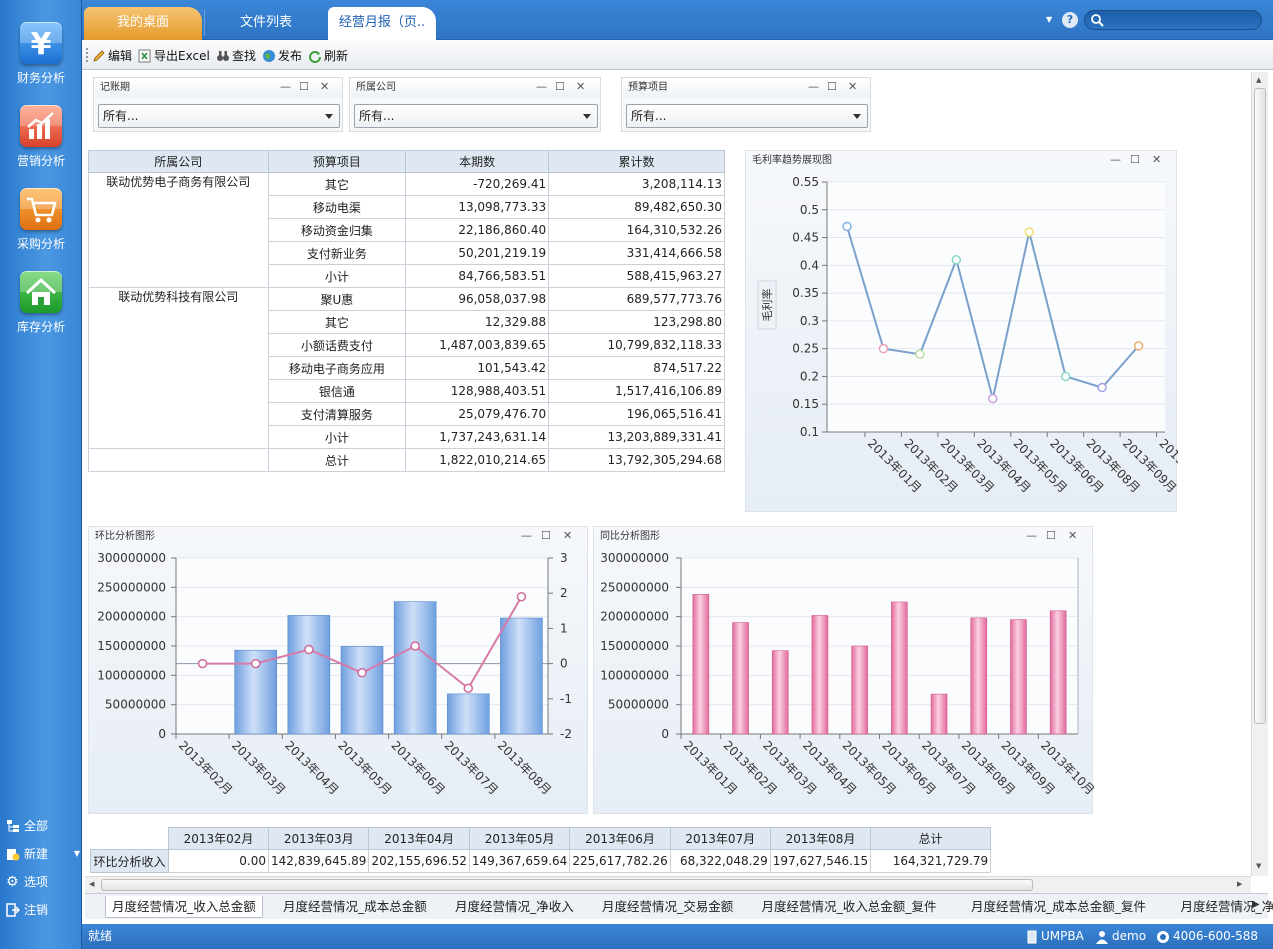 The height and width of the screenshot is (949, 1273). Describe the element at coordinates (328, 55) in the screenshot. I see `refresh-button: 刷新` at that location.